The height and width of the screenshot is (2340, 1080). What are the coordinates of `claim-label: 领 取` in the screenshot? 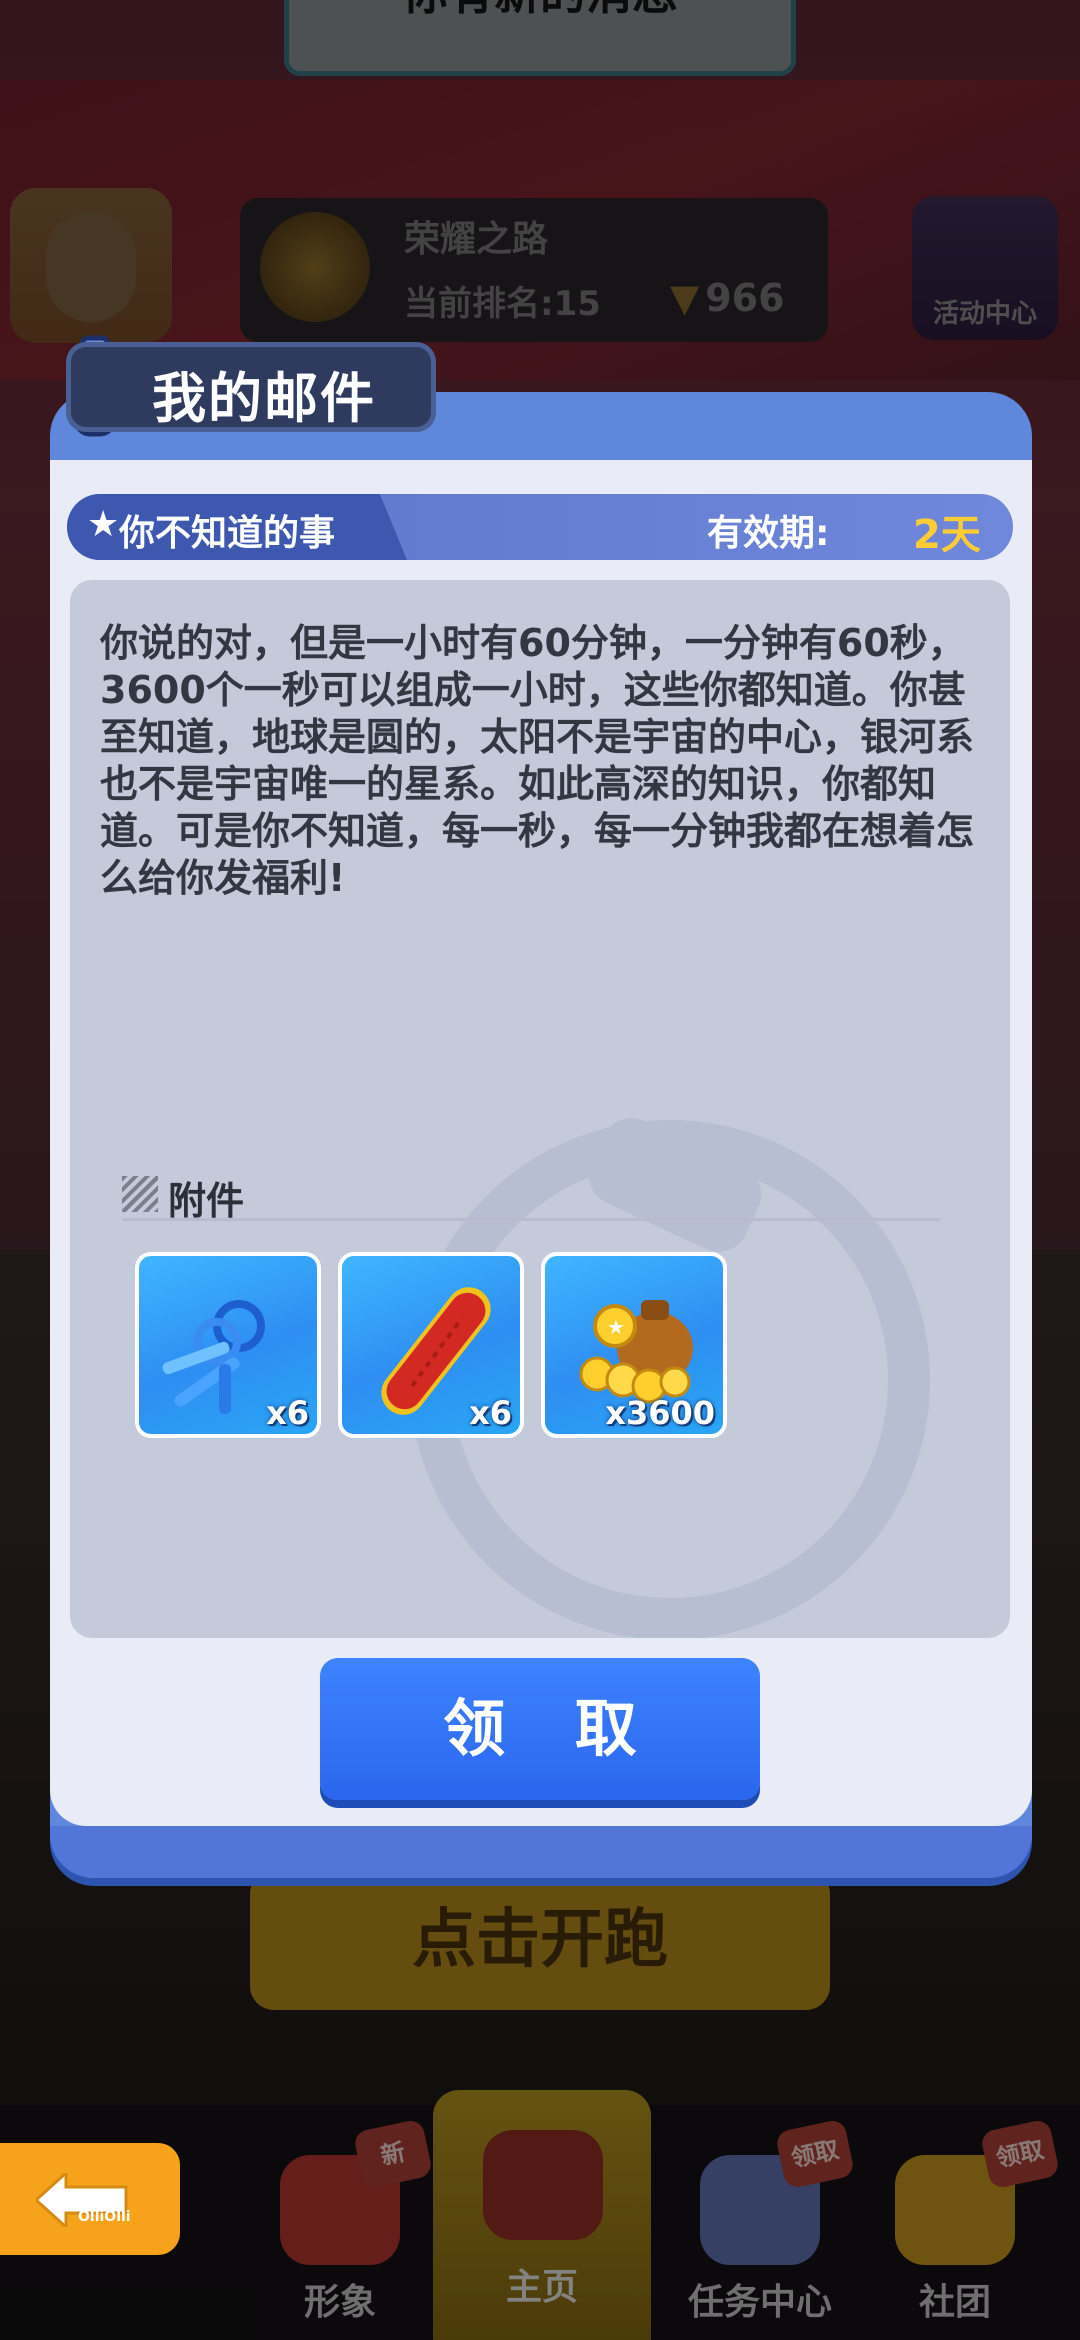 It's located at (552, 1728).